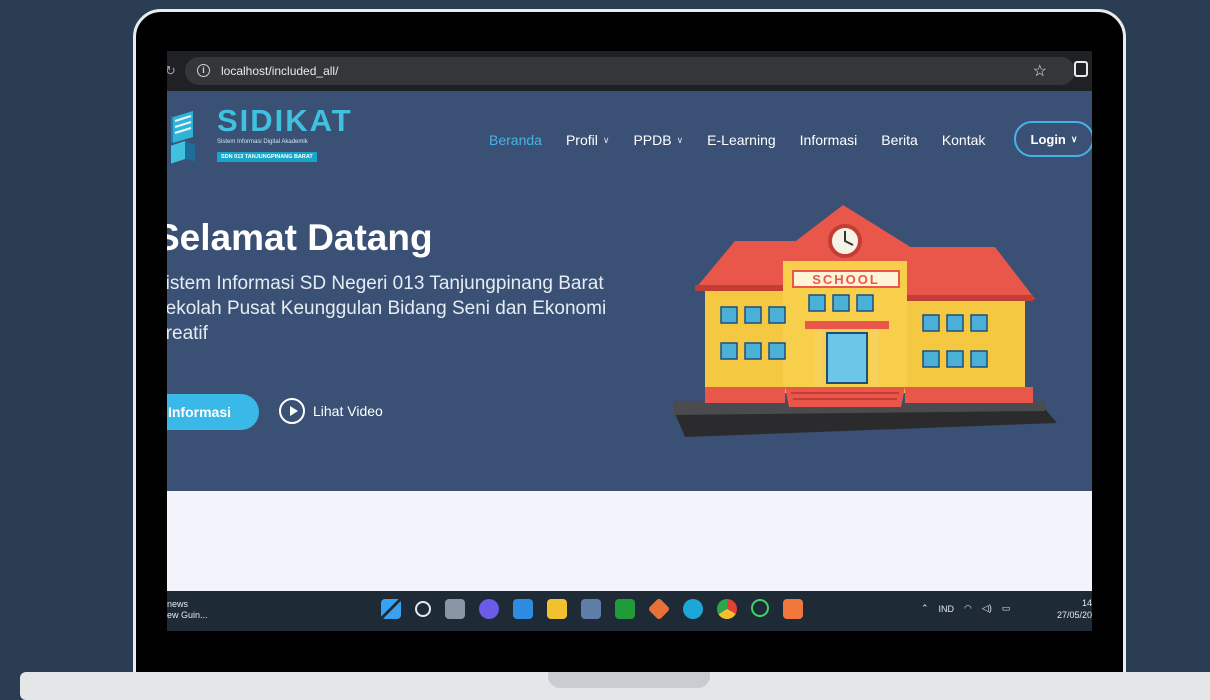 This screenshot has width=1210, height=700. Describe the element at coordinates (846, 279) in the screenshot. I see `school-sign-text: SCHOOL` at that location.